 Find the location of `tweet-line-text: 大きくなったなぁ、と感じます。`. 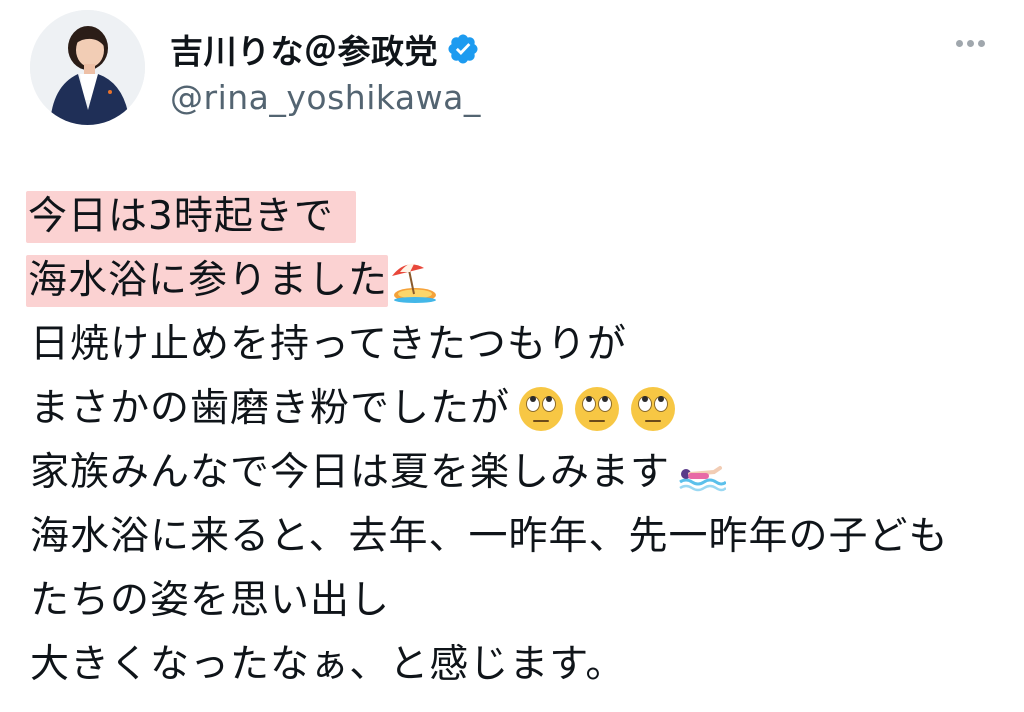

tweet-line-text: 大きくなったなぁ、と感じます。 is located at coordinates (328, 664).